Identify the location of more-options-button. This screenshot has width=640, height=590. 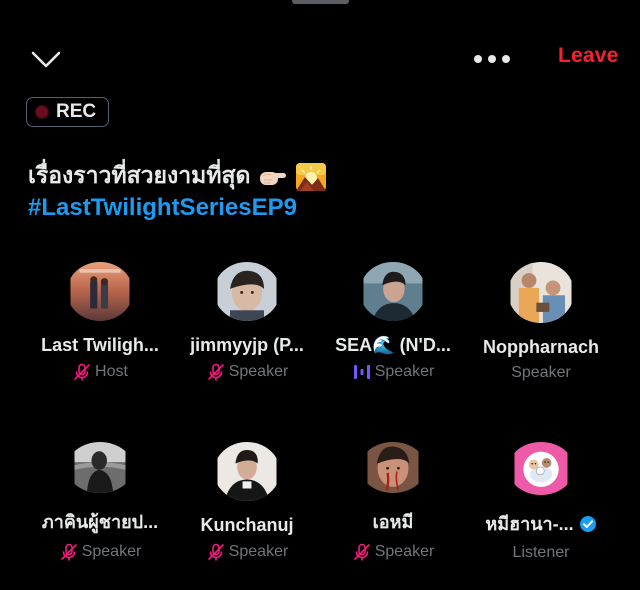
(492, 59).